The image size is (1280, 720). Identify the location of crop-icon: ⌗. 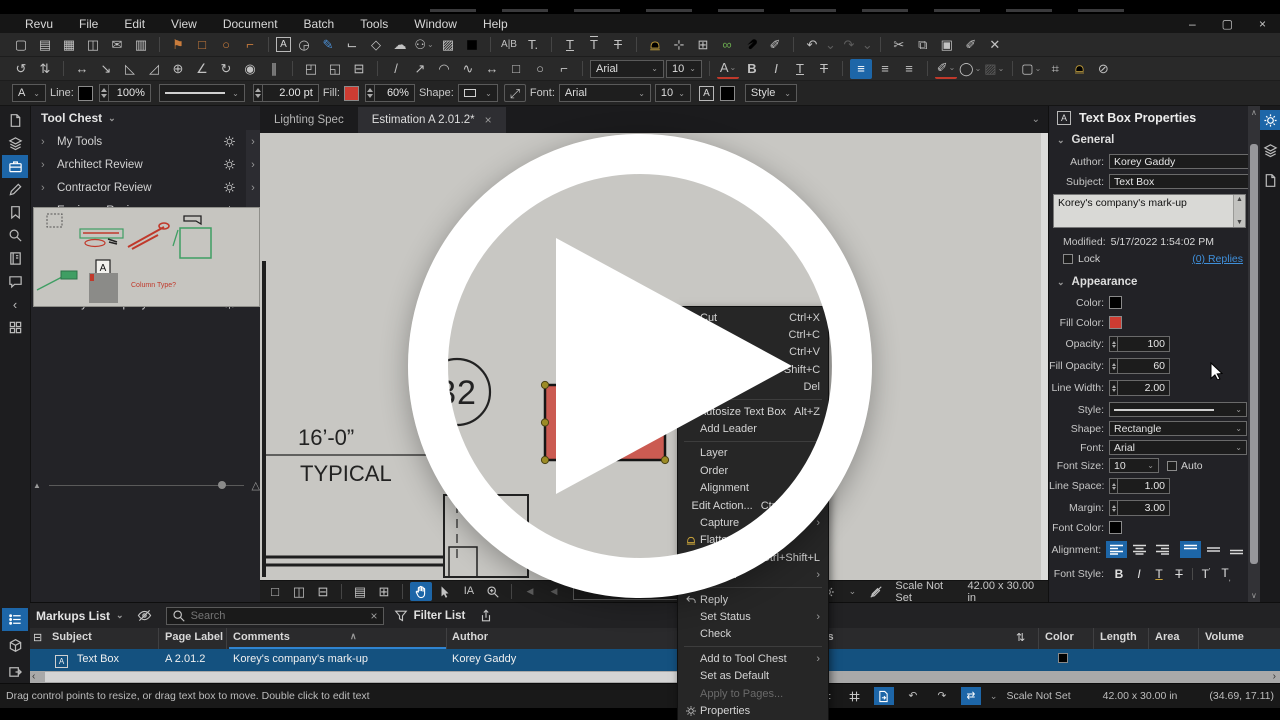
(1055, 69).